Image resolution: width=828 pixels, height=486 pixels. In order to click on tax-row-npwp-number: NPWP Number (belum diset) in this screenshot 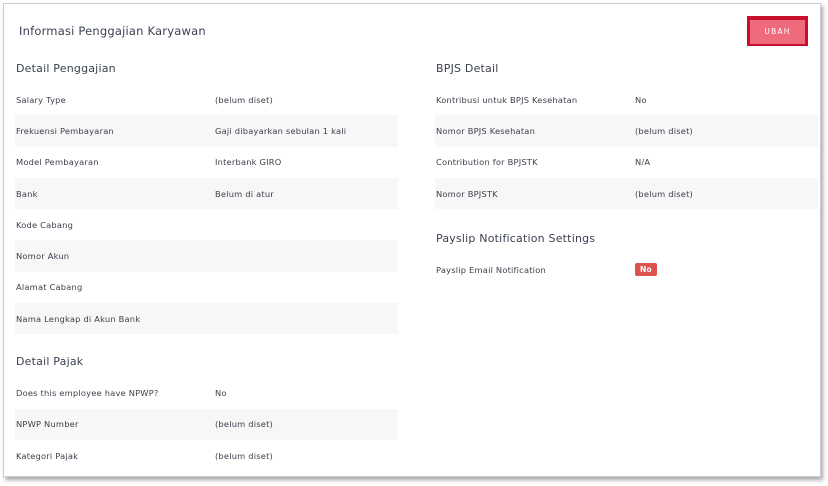, I will do `click(206, 424)`.